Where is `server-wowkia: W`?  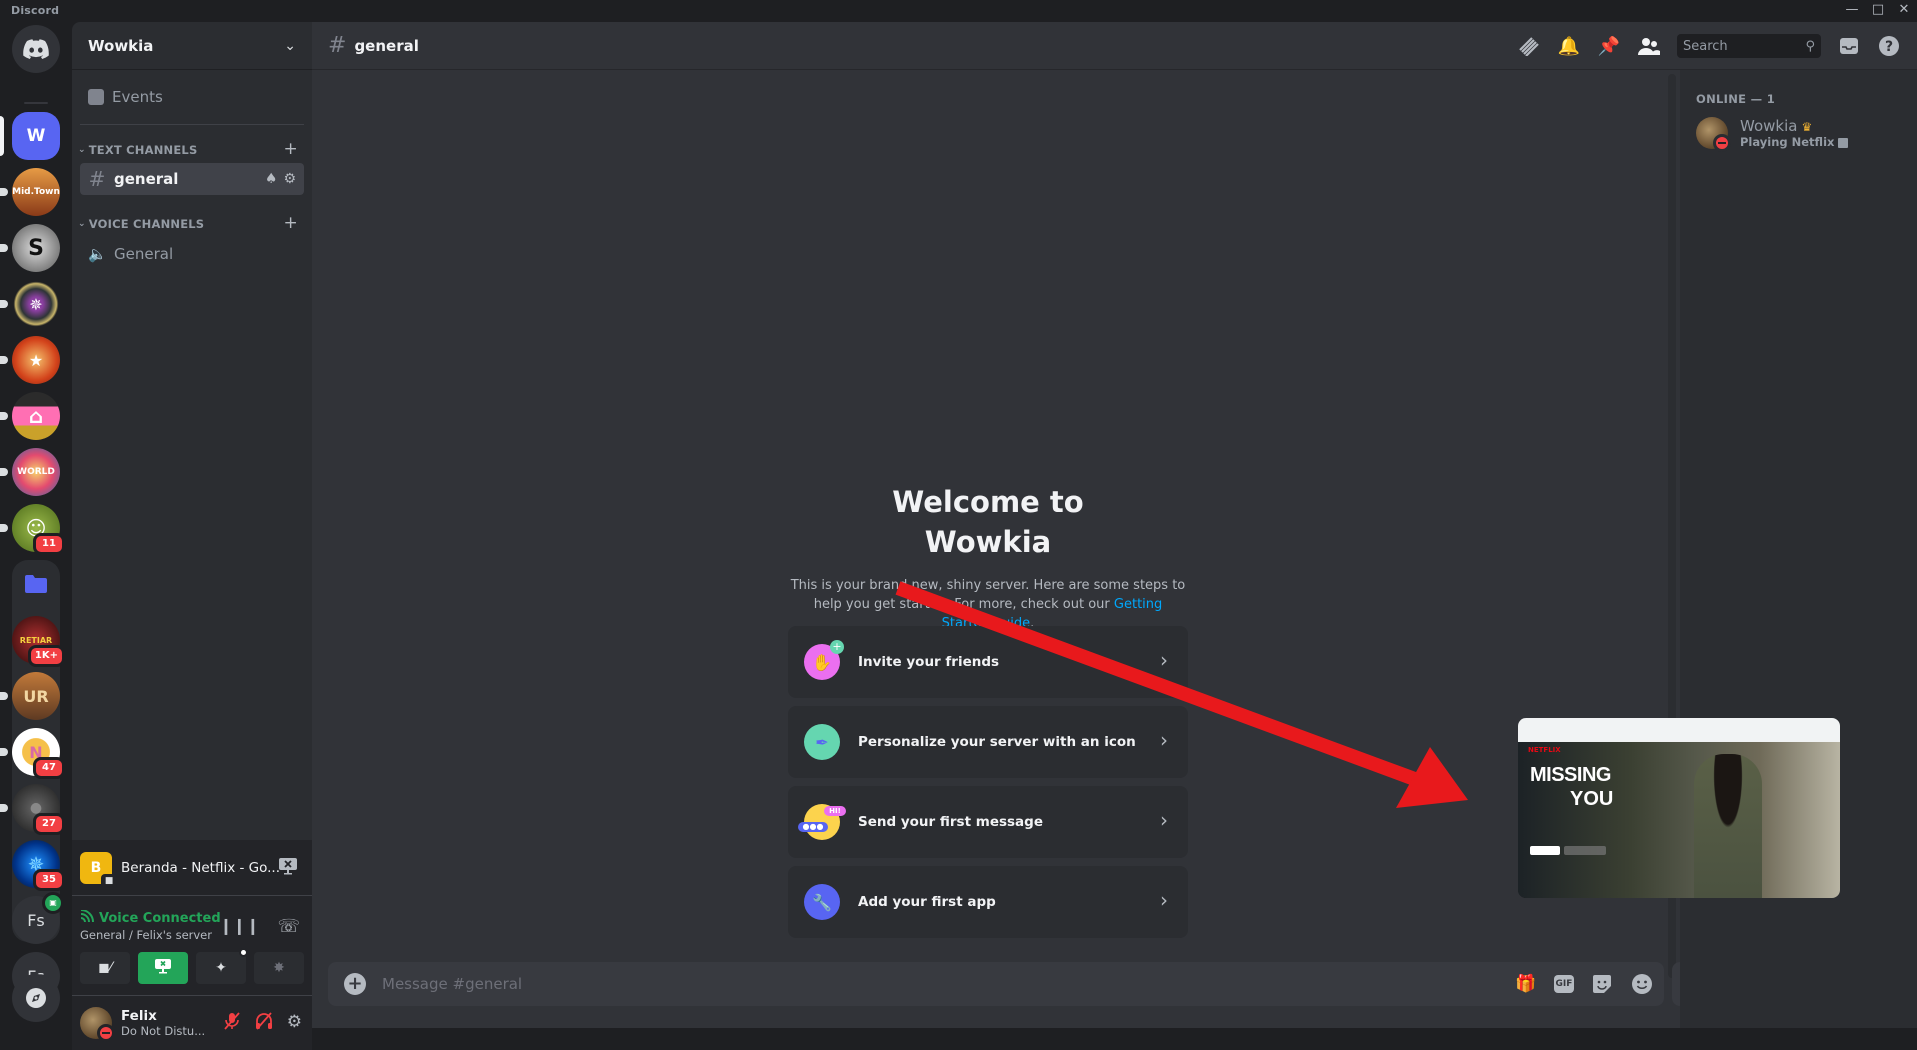 server-wowkia: W is located at coordinates (30, 136).